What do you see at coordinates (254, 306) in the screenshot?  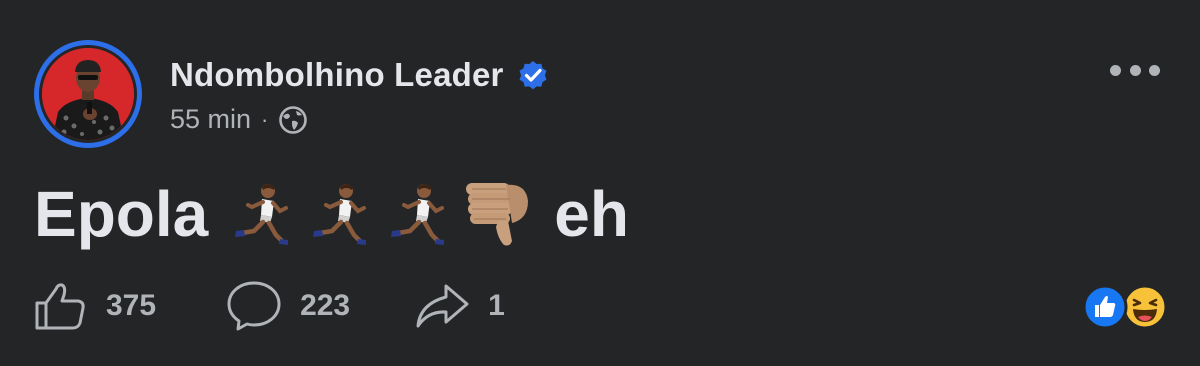 I see `comment-bubble-icon` at bounding box center [254, 306].